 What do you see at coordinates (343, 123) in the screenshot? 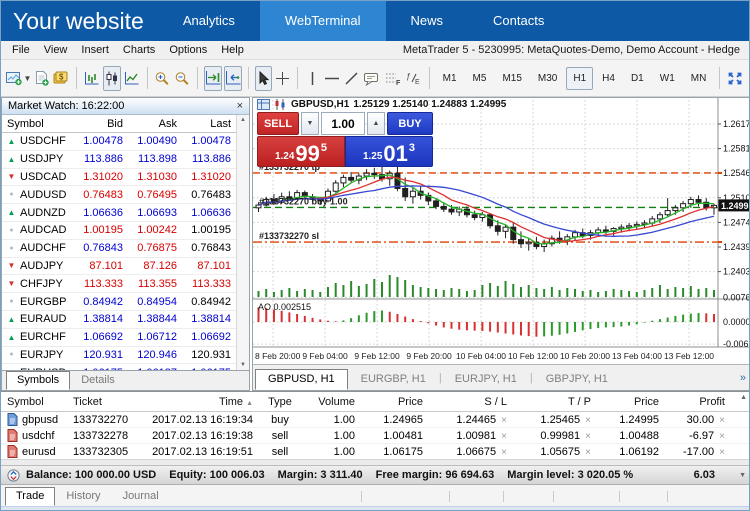
I see `volume-input: 1.00` at bounding box center [343, 123].